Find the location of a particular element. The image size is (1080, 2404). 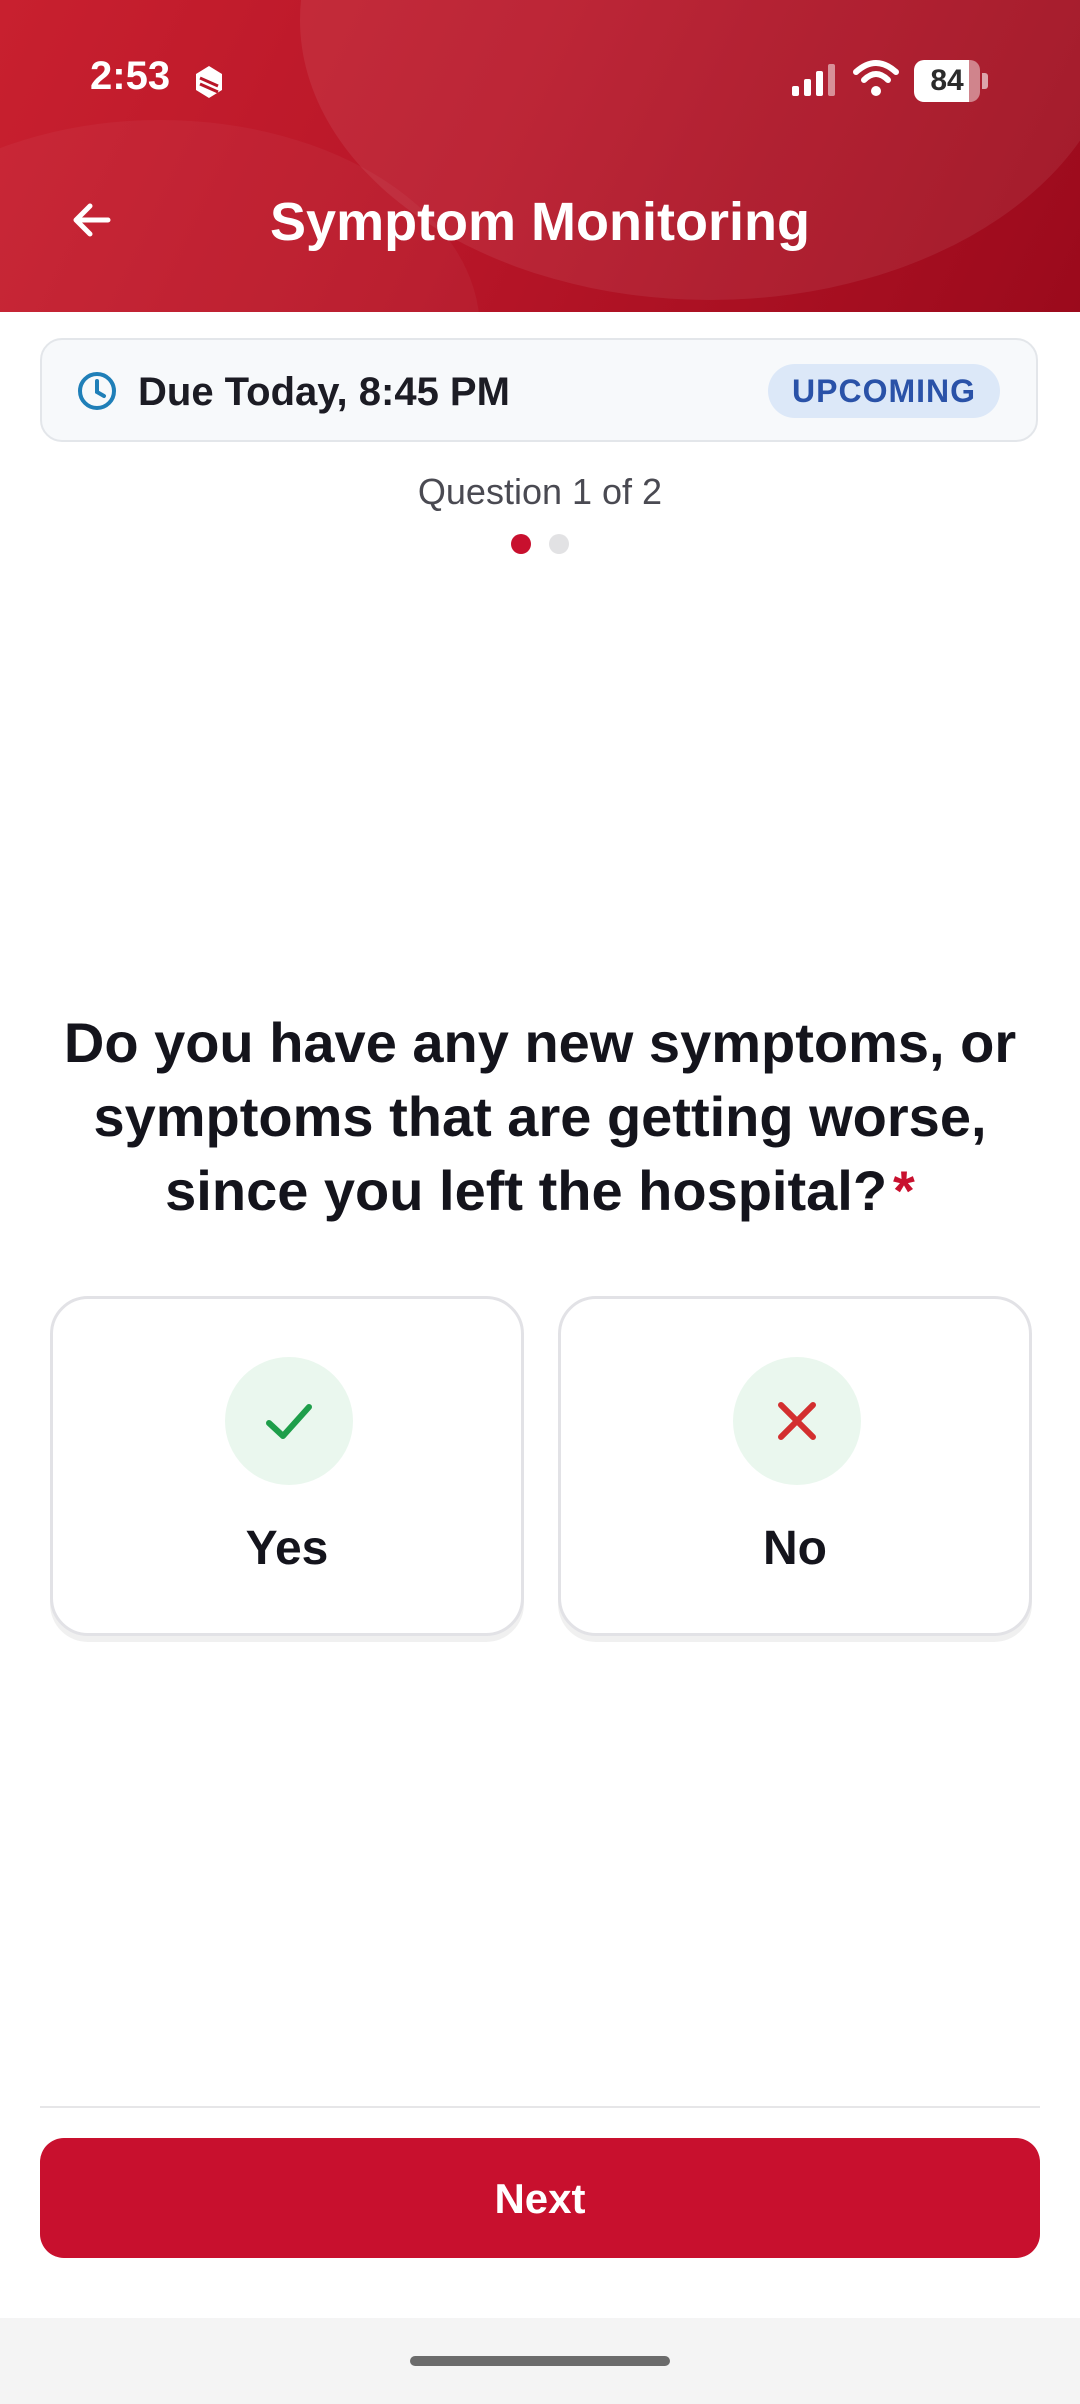

check-icon is located at coordinates (289, 1421).